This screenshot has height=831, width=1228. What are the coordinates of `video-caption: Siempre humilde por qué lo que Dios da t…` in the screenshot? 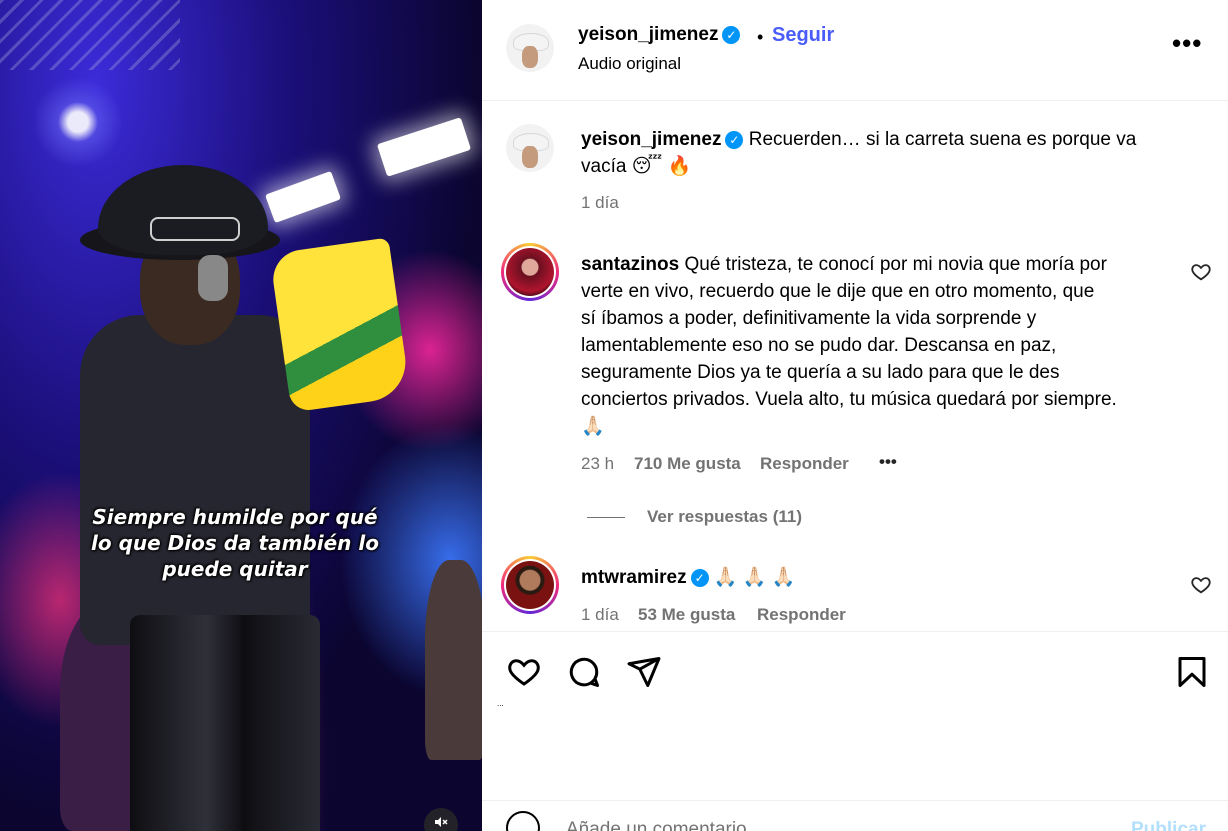 It's located at (235, 543).